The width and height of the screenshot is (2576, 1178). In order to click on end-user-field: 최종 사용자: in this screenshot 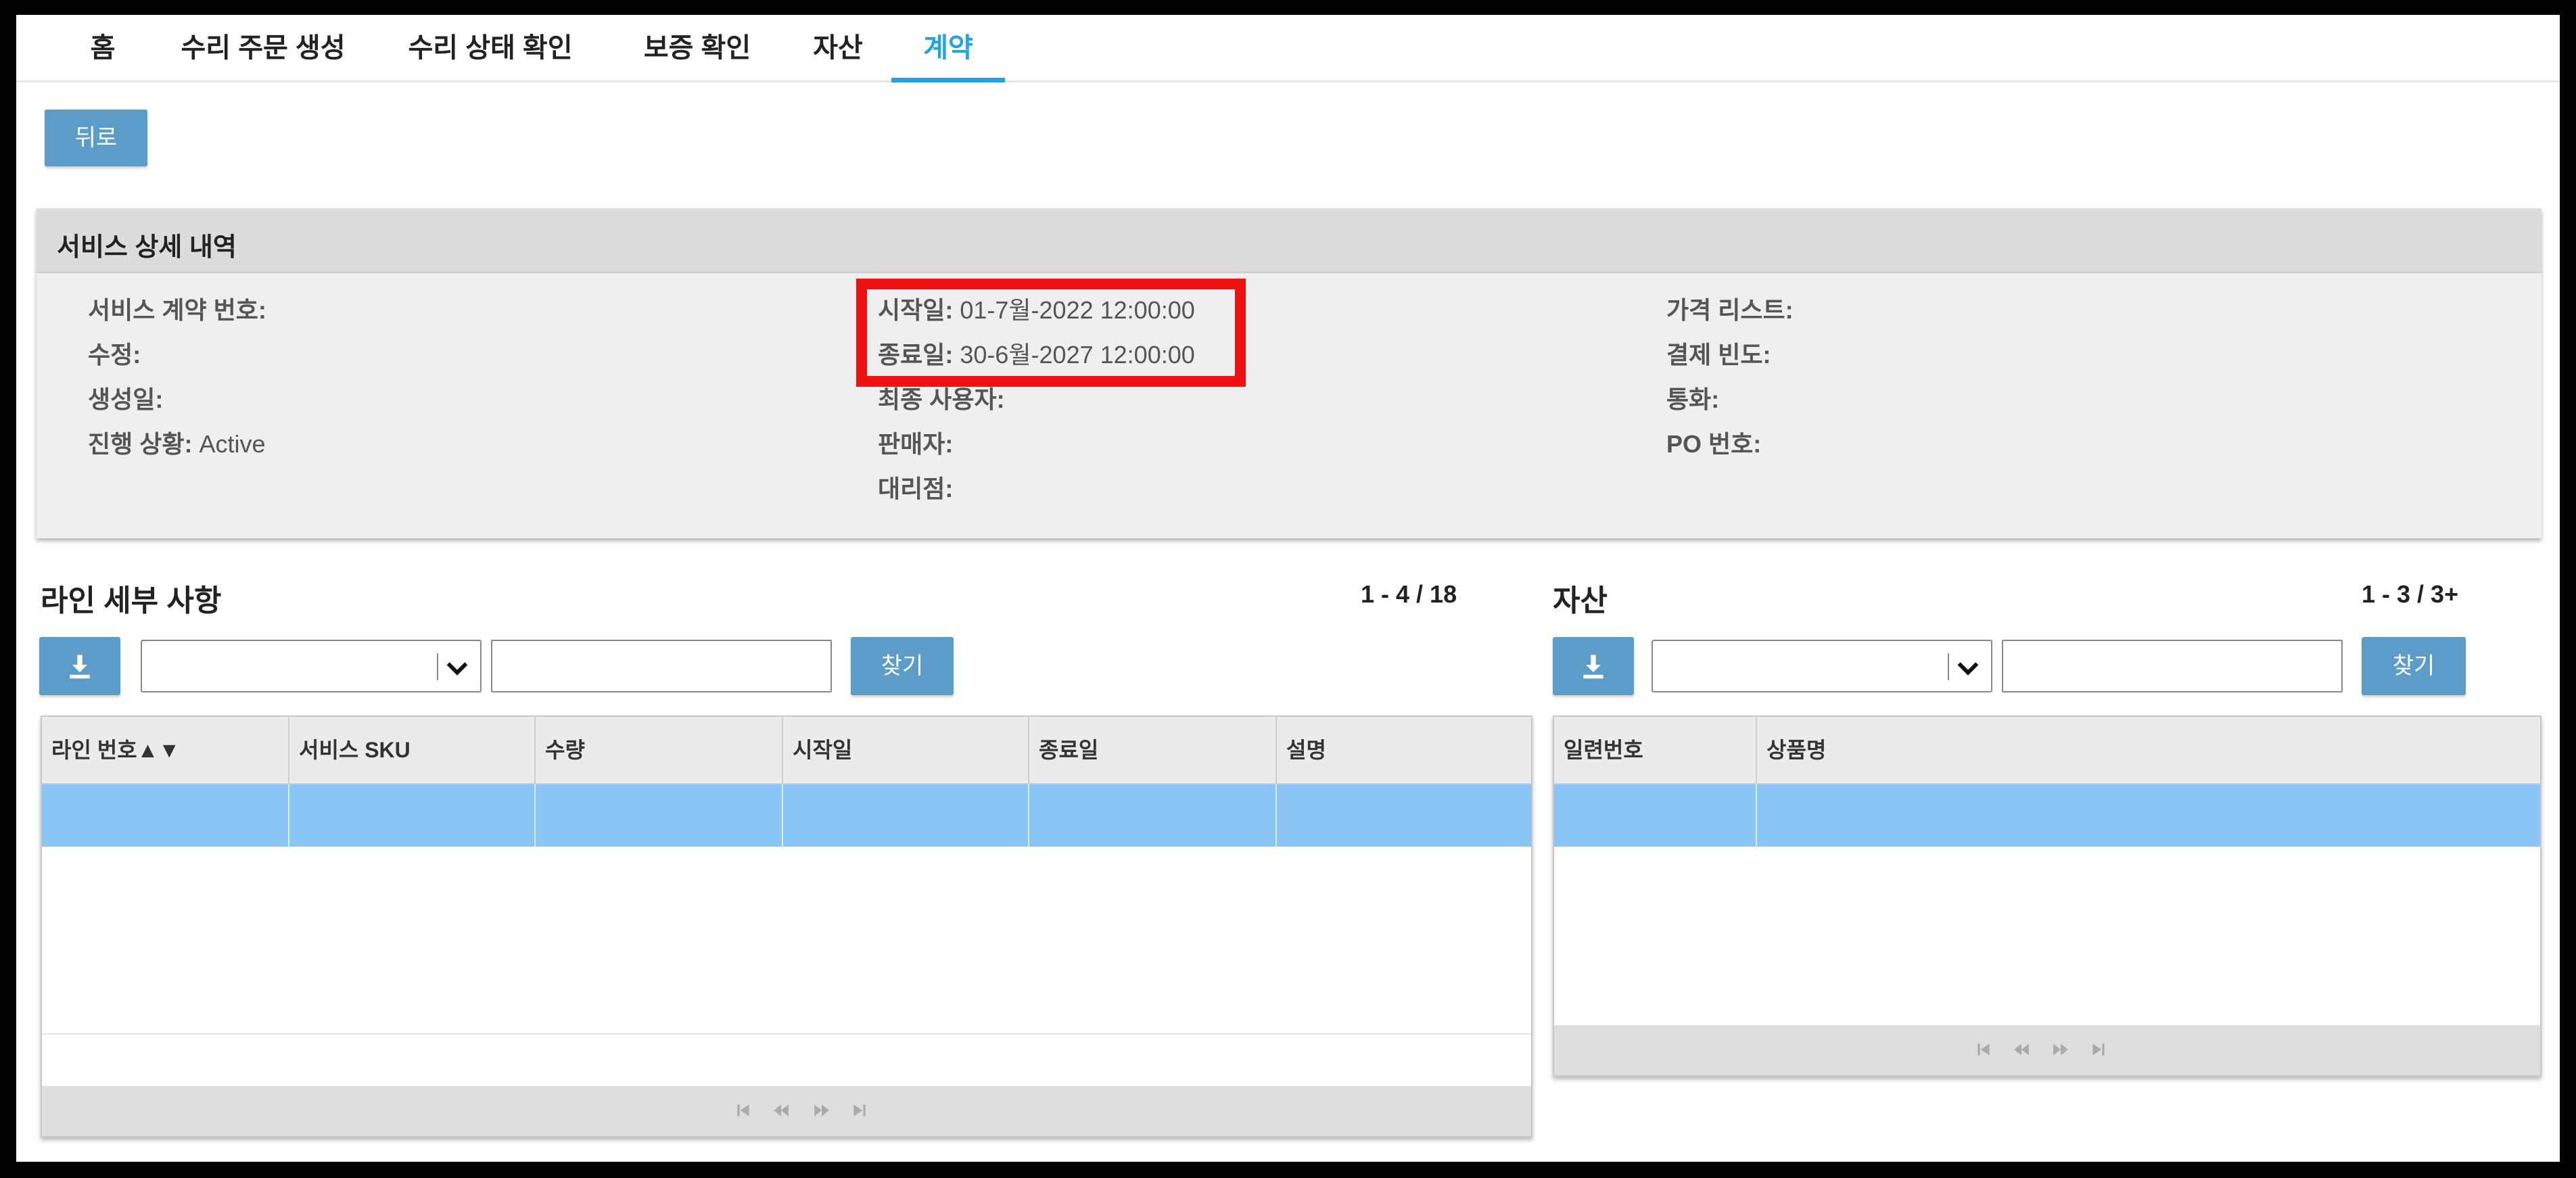, I will do `click(941, 397)`.